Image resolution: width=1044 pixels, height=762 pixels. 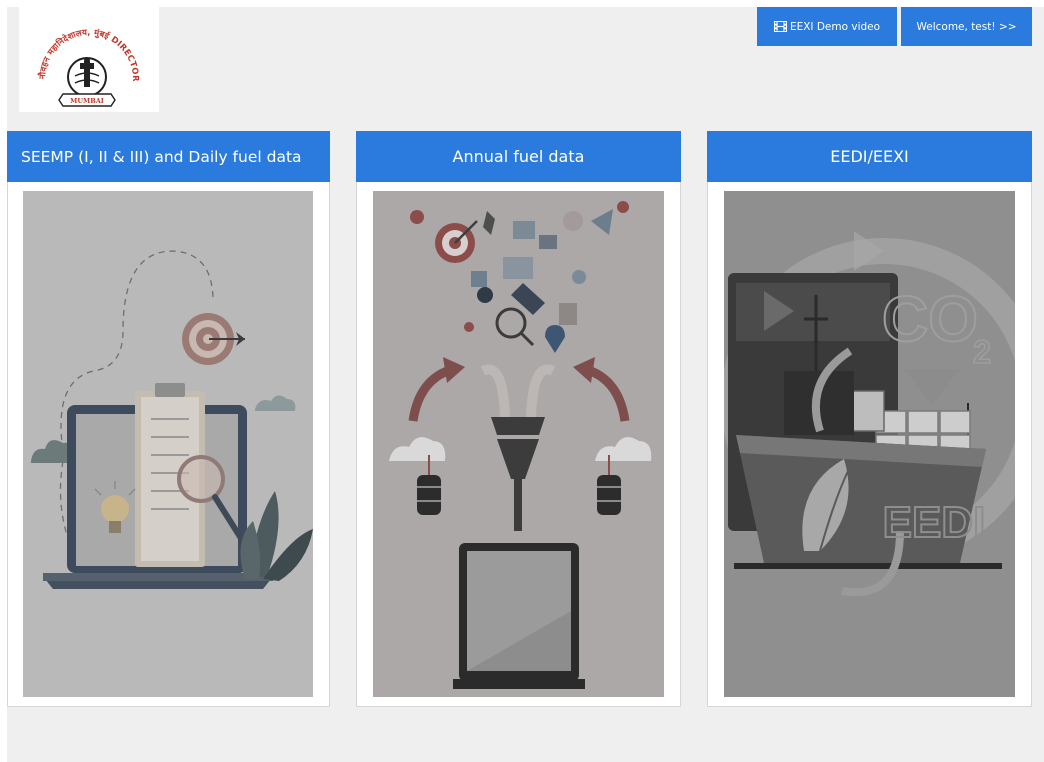 I want to click on logo-ribbon: MUMBAI, so click(x=87, y=100).